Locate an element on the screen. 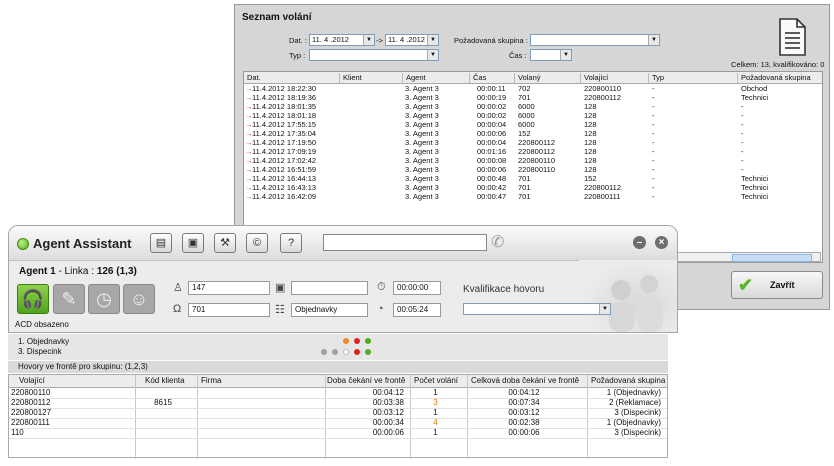 This screenshot has width=834, height=466. queue-cell-group: 2 (Reklamace) is located at coordinates (634, 402).